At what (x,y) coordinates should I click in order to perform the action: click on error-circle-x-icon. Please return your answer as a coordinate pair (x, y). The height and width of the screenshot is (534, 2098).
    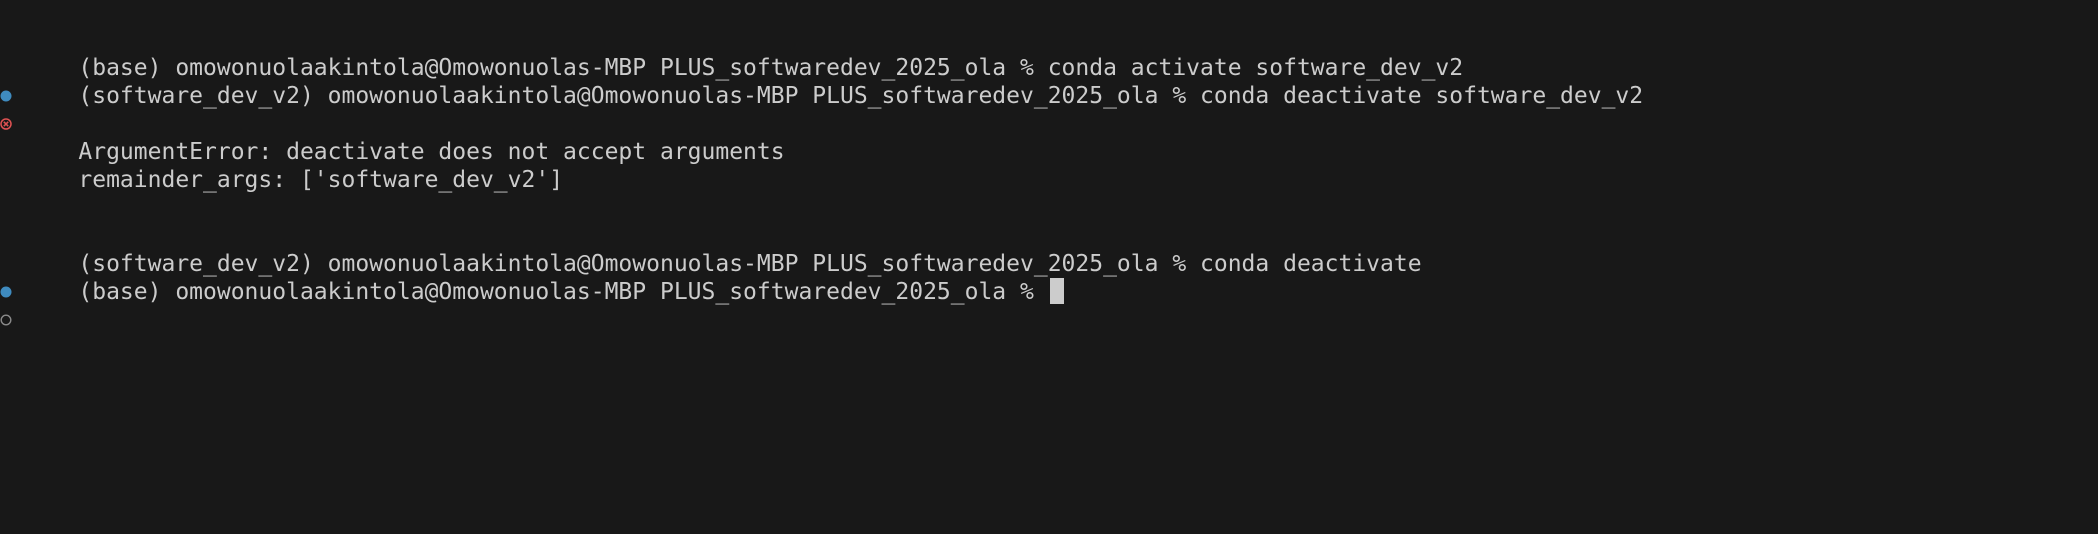
    Looking at the image, I should click on (6, 96).